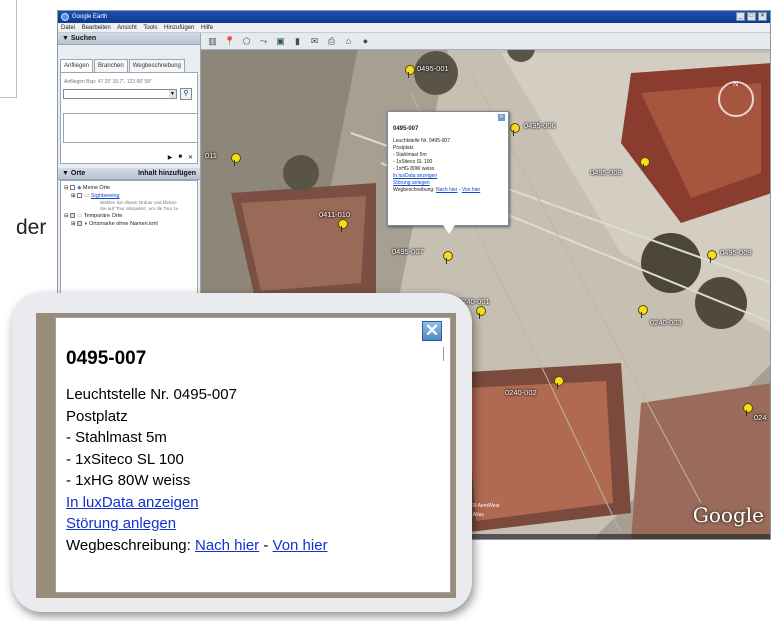 The image size is (775, 621). Describe the element at coordinates (111, 65) in the screenshot. I see `tab-branchen: Branchen` at that location.